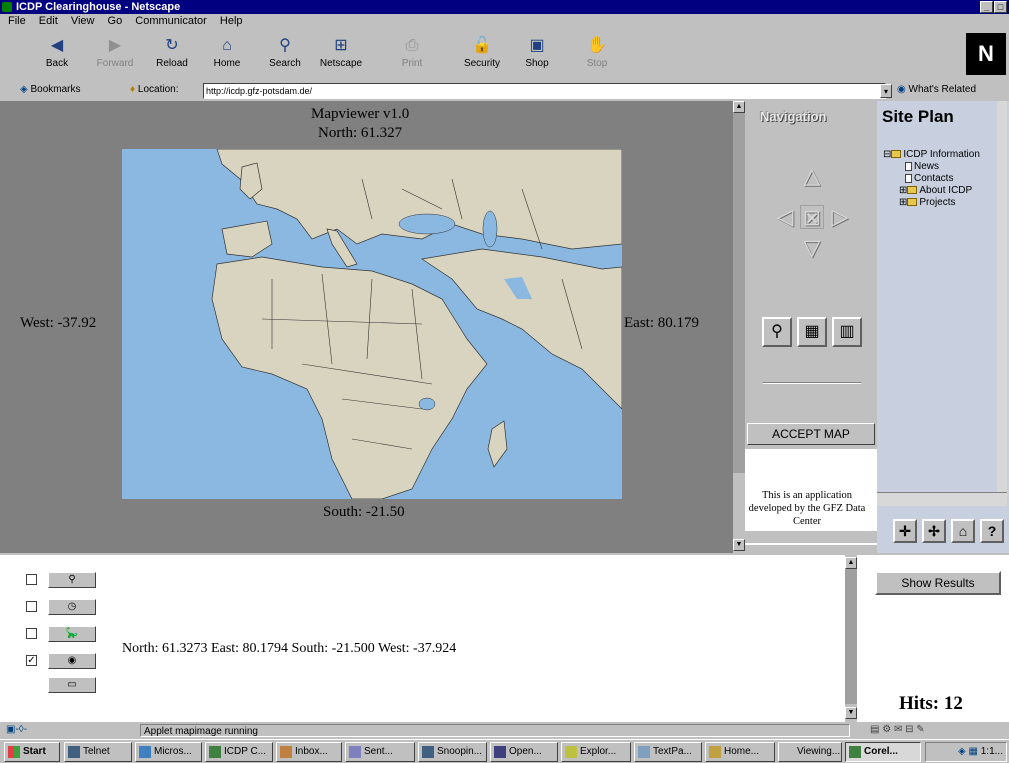 This screenshot has width=1009, height=763. Describe the element at coordinates (986, 7) in the screenshot. I see `minimize-button: _` at that location.